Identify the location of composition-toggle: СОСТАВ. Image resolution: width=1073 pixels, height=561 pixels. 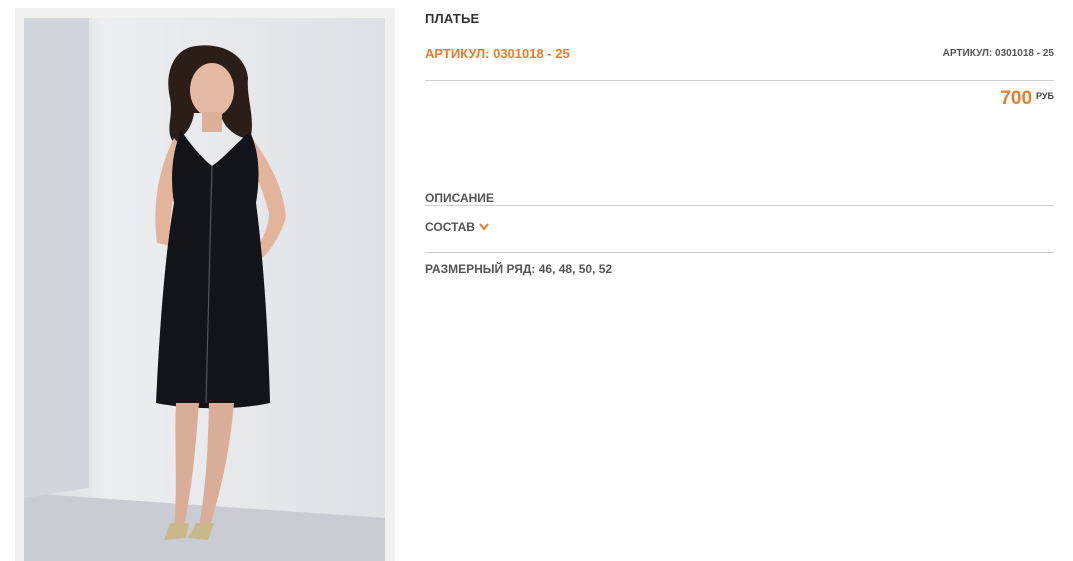
(457, 227).